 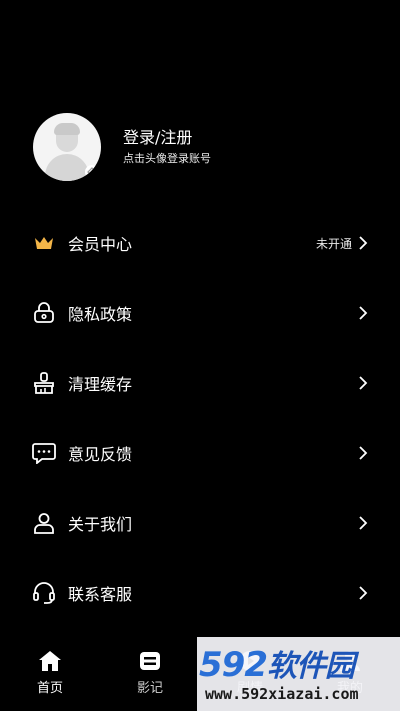 I want to click on menu-item-membership: 会员中心 未开通, so click(x=200, y=243).